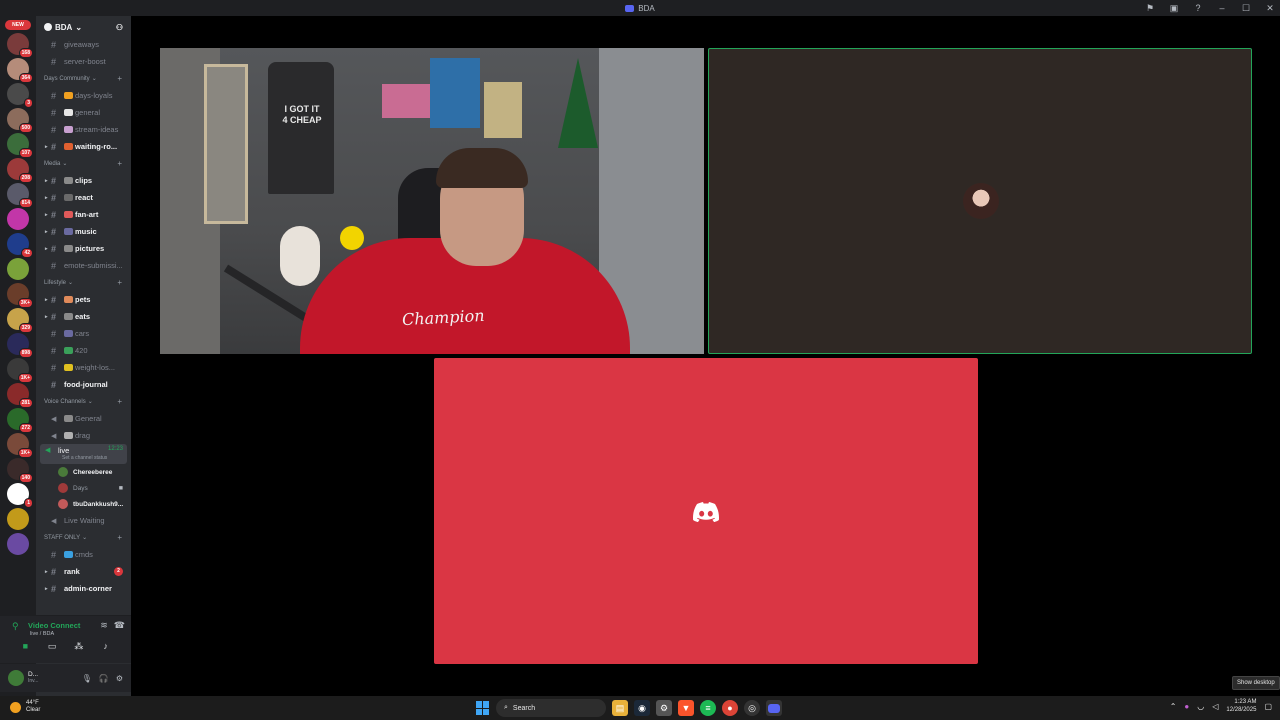 Image resolution: width=1280 pixels, height=720 pixels. What do you see at coordinates (1215, 706) in the screenshot?
I see `volume-icon: ◁` at bounding box center [1215, 706].